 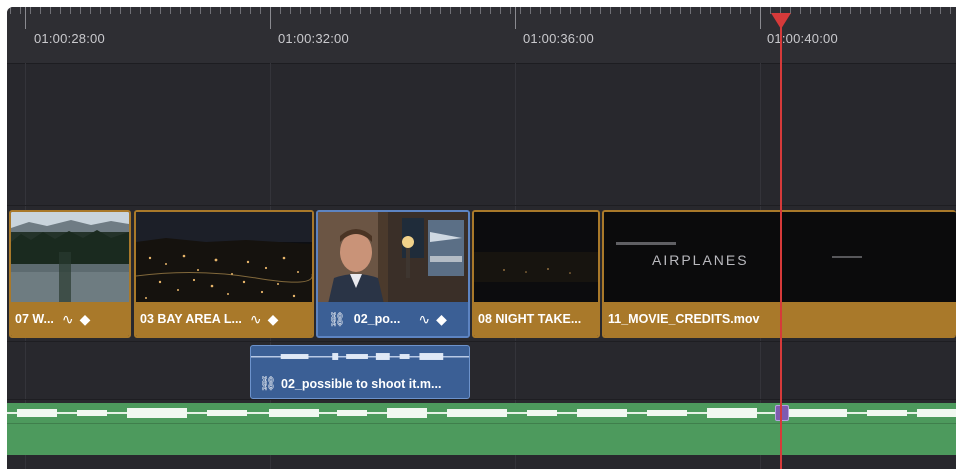 I want to click on video-clip: AIRPLANES 11_MOVIE_CREDITS.mov, so click(x=779, y=274).